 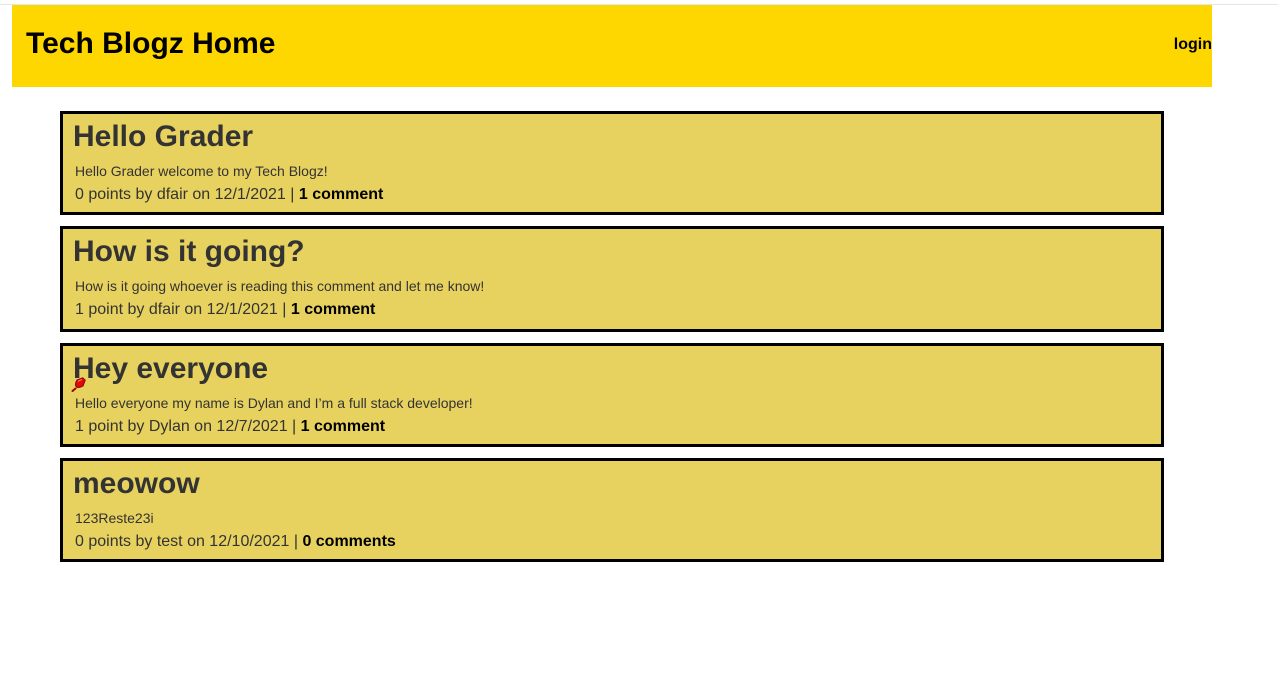 I want to click on post-meta-text: 1 point by Dylan on 12/7/2021 |, so click(x=188, y=426).